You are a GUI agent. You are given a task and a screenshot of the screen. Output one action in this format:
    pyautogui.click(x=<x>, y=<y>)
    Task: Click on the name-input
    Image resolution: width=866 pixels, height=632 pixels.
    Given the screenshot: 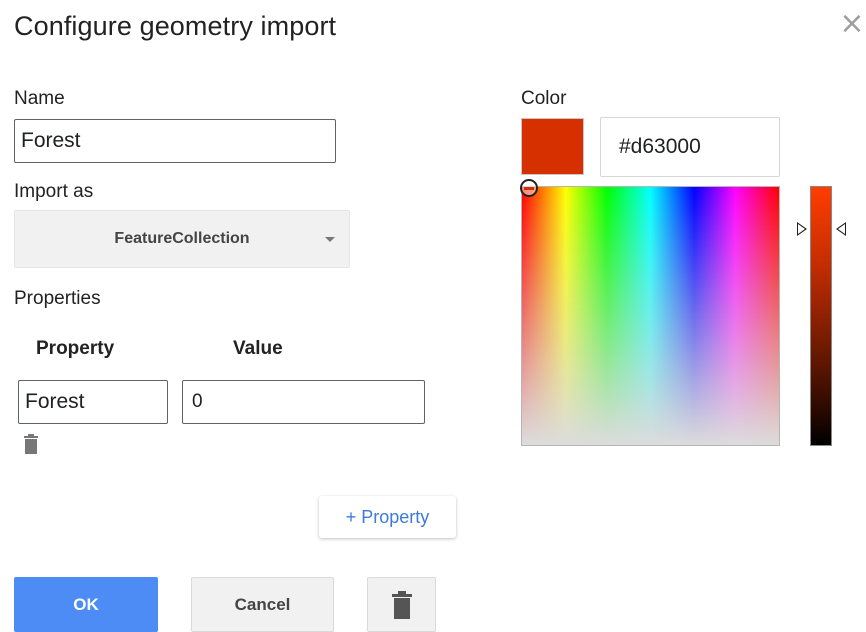 What is the action you would take?
    pyautogui.click(x=175, y=141)
    